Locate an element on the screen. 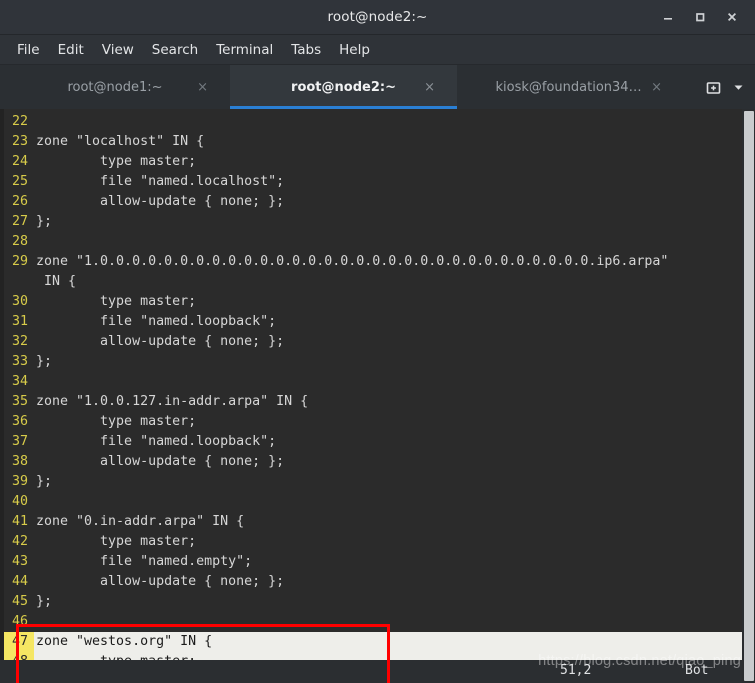 The image size is (755, 683). close-button is located at coordinates (732, 17).